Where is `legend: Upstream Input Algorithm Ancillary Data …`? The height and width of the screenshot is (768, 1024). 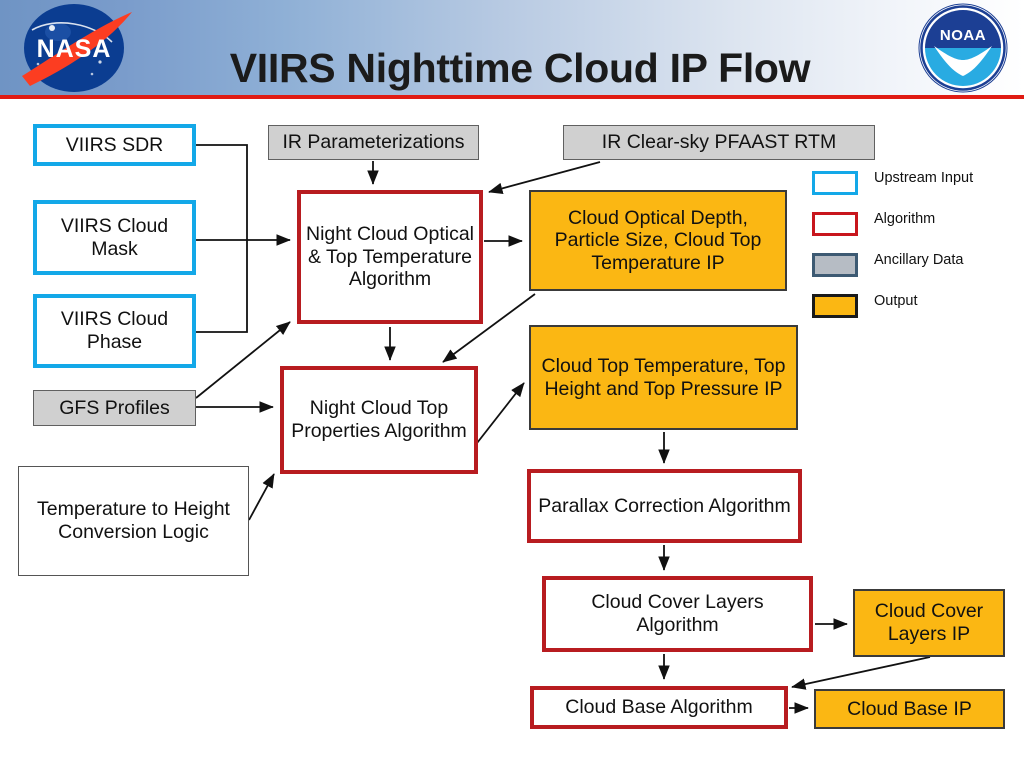 legend: Upstream Input Algorithm Ancillary Data … is located at coordinates (917, 252).